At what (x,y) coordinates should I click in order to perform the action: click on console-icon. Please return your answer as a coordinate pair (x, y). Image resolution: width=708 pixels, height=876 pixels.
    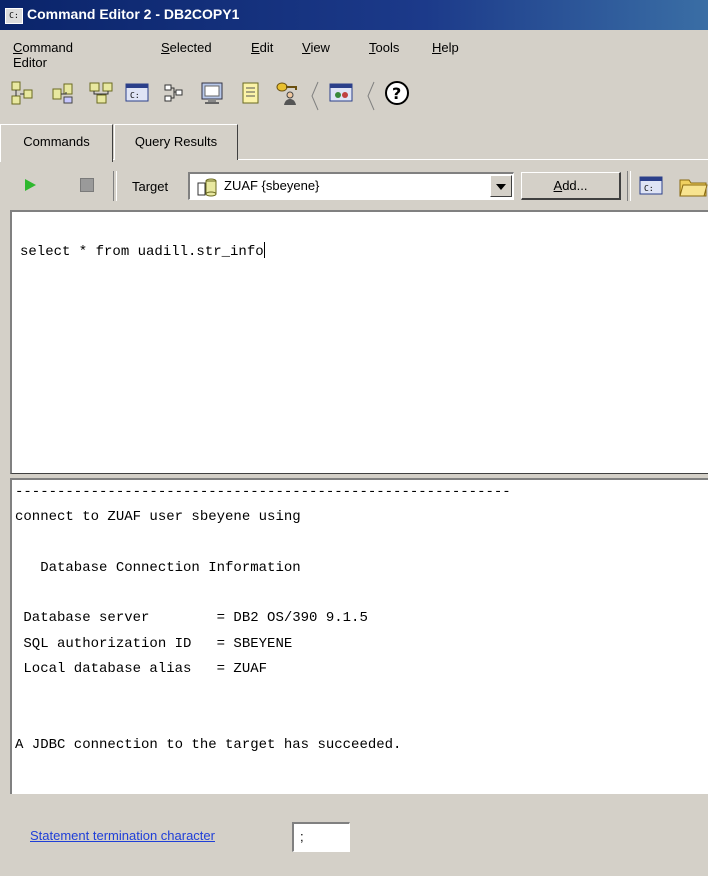
    Looking at the image, I should click on (341, 93).